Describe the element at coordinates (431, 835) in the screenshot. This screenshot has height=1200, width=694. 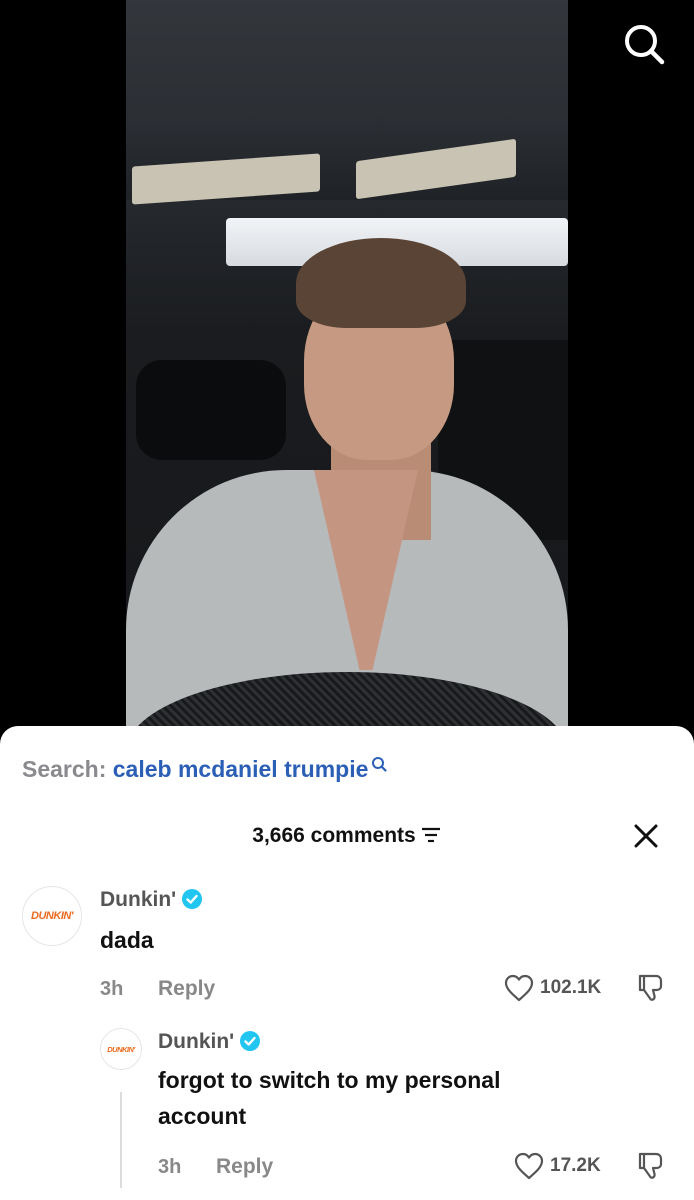
I see `filter-icon` at that location.